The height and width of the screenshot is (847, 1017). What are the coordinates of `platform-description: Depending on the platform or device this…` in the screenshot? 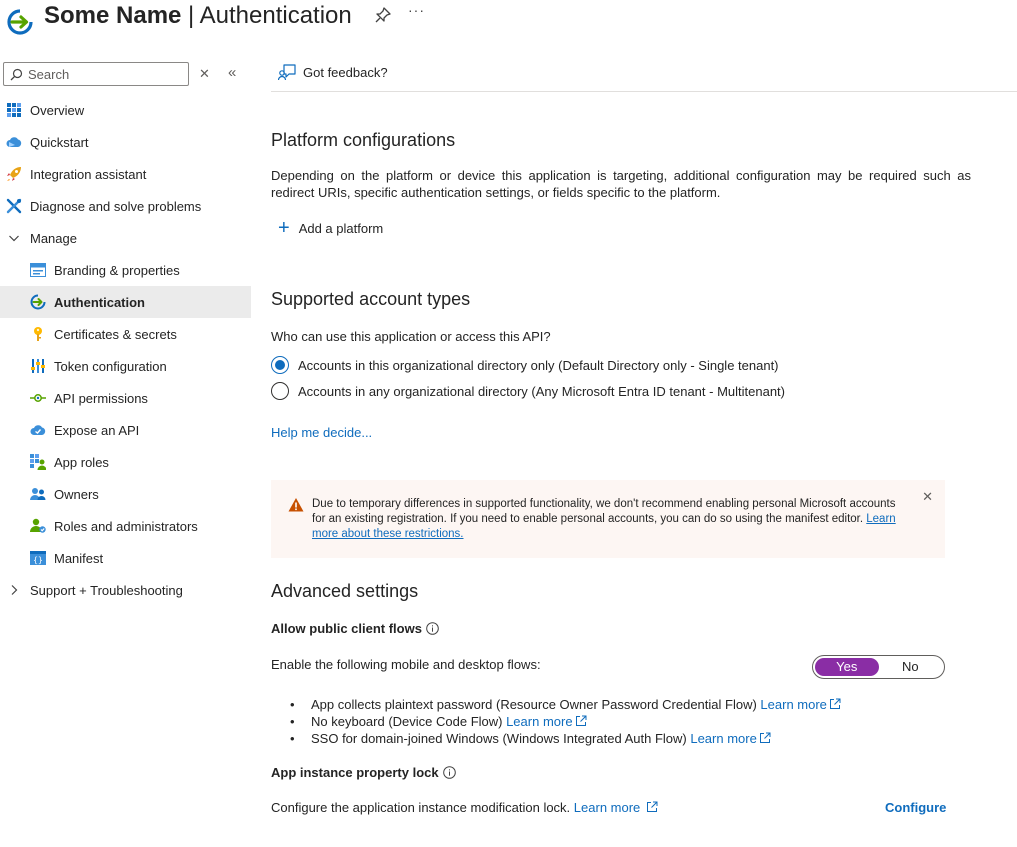 It's located at (621, 184).